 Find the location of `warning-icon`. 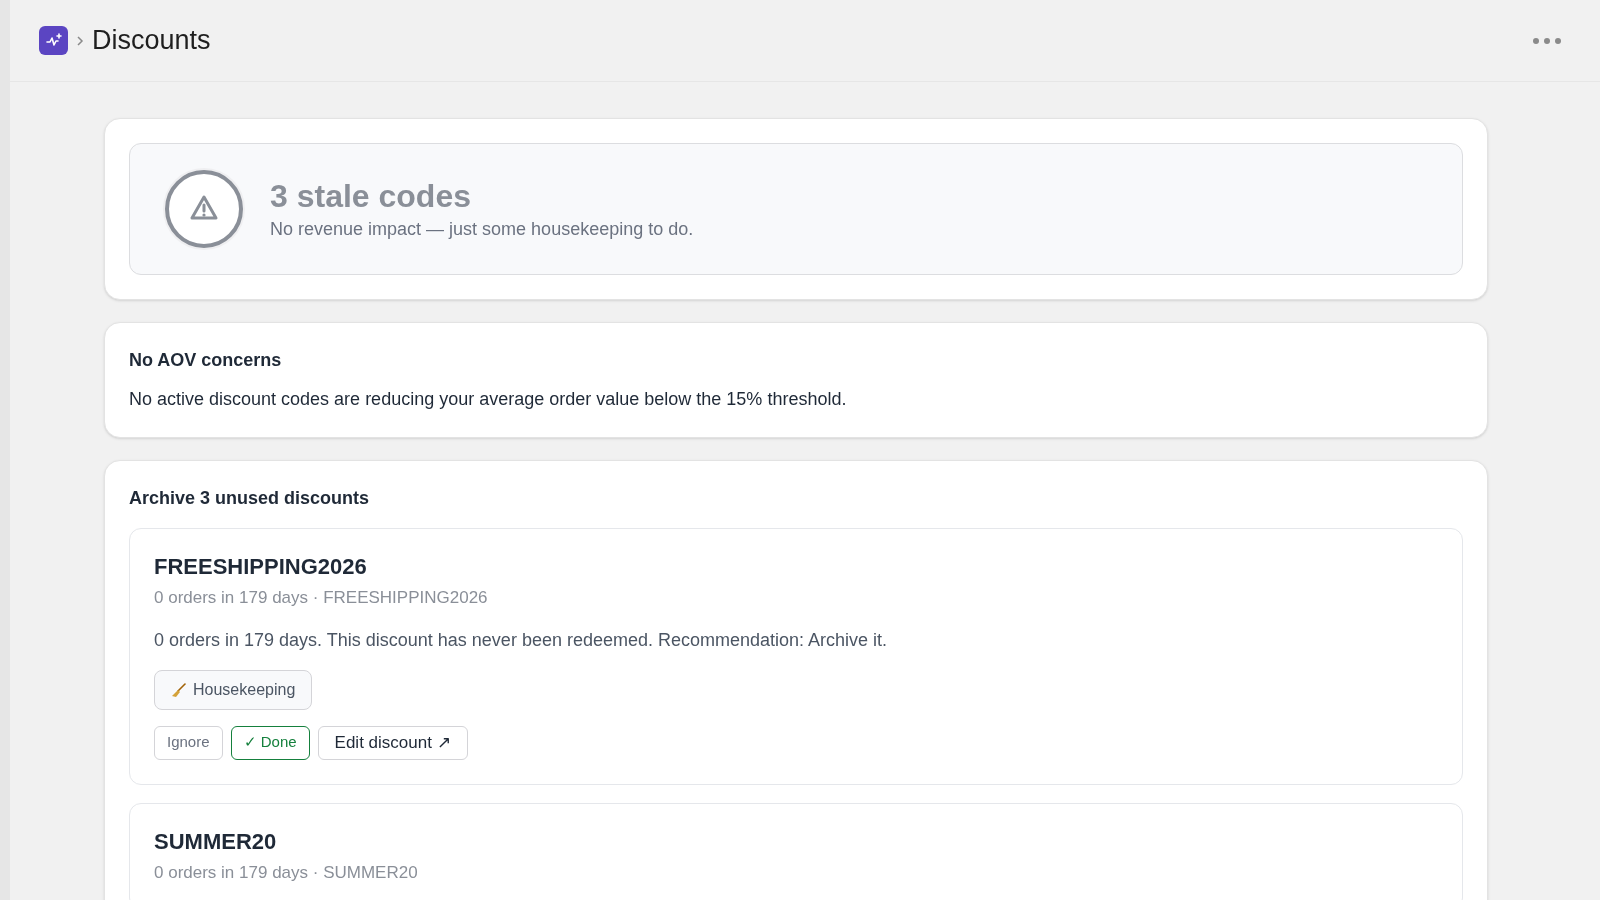

warning-icon is located at coordinates (204, 209).